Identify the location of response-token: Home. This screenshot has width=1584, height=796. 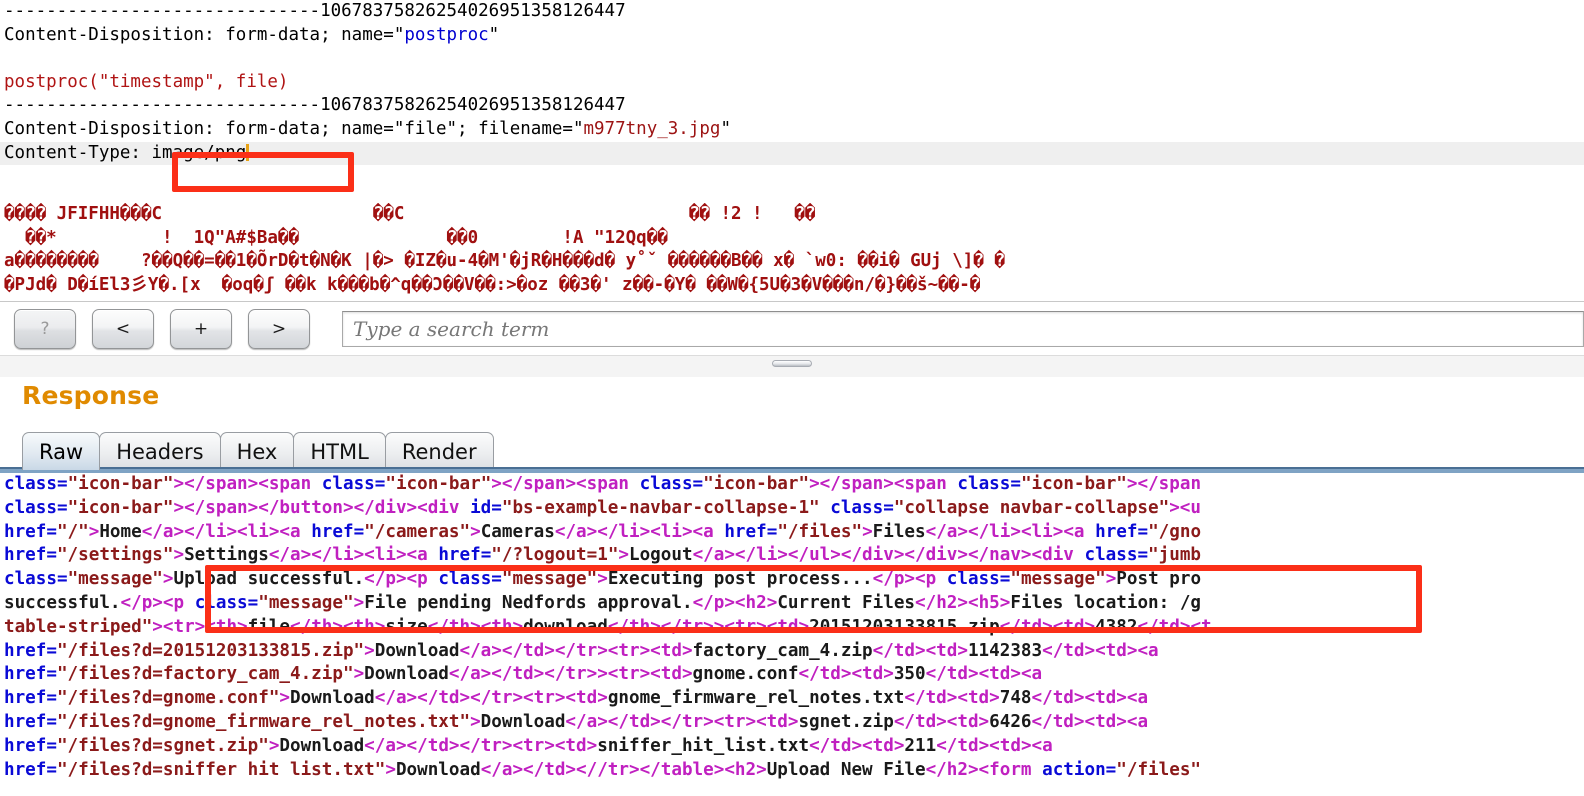
(120, 531).